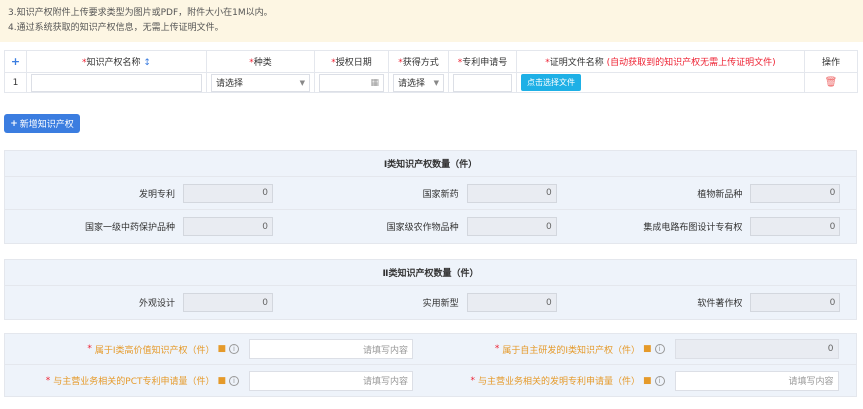  I want to click on field-label: 实用新型, so click(440, 304).